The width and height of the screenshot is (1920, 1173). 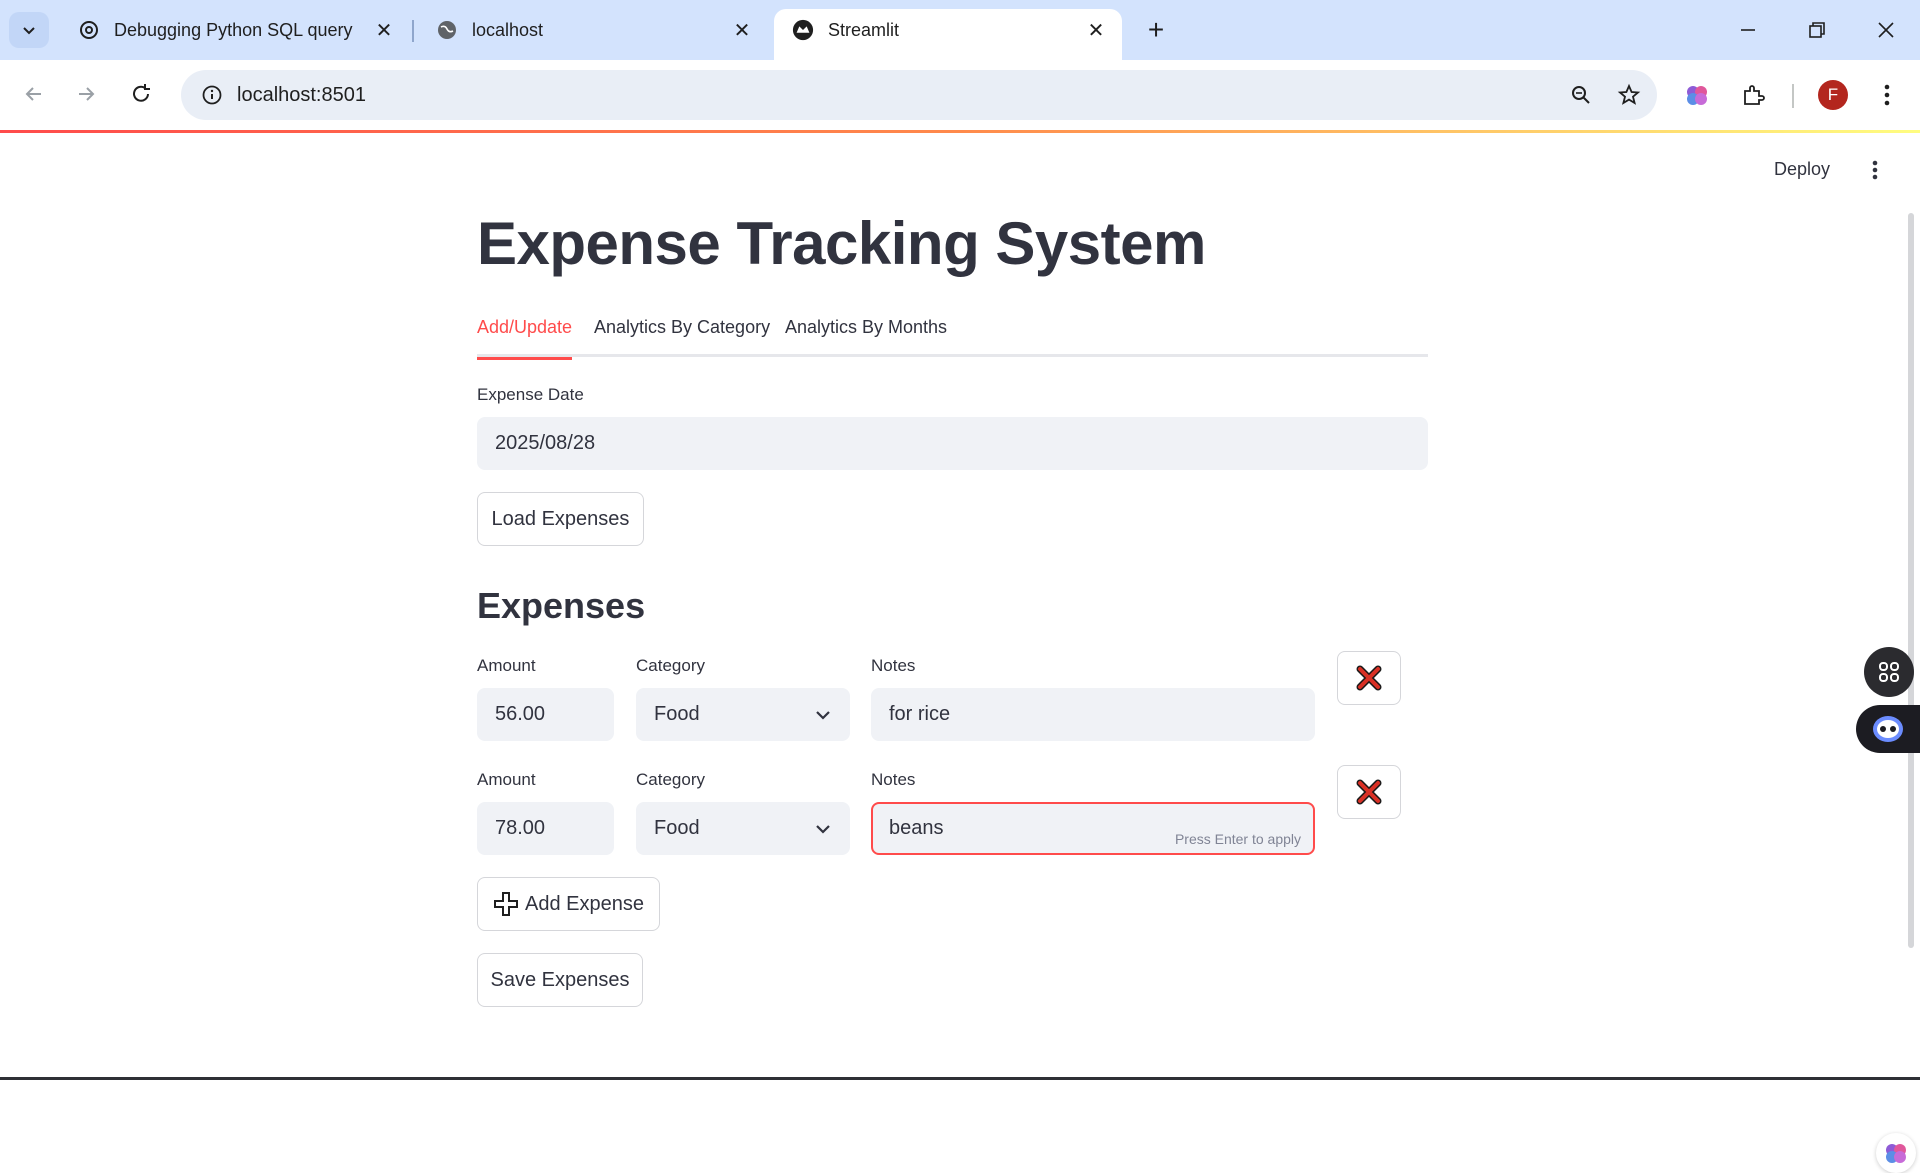 I want to click on amount-value: 78.00, so click(x=520, y=828).